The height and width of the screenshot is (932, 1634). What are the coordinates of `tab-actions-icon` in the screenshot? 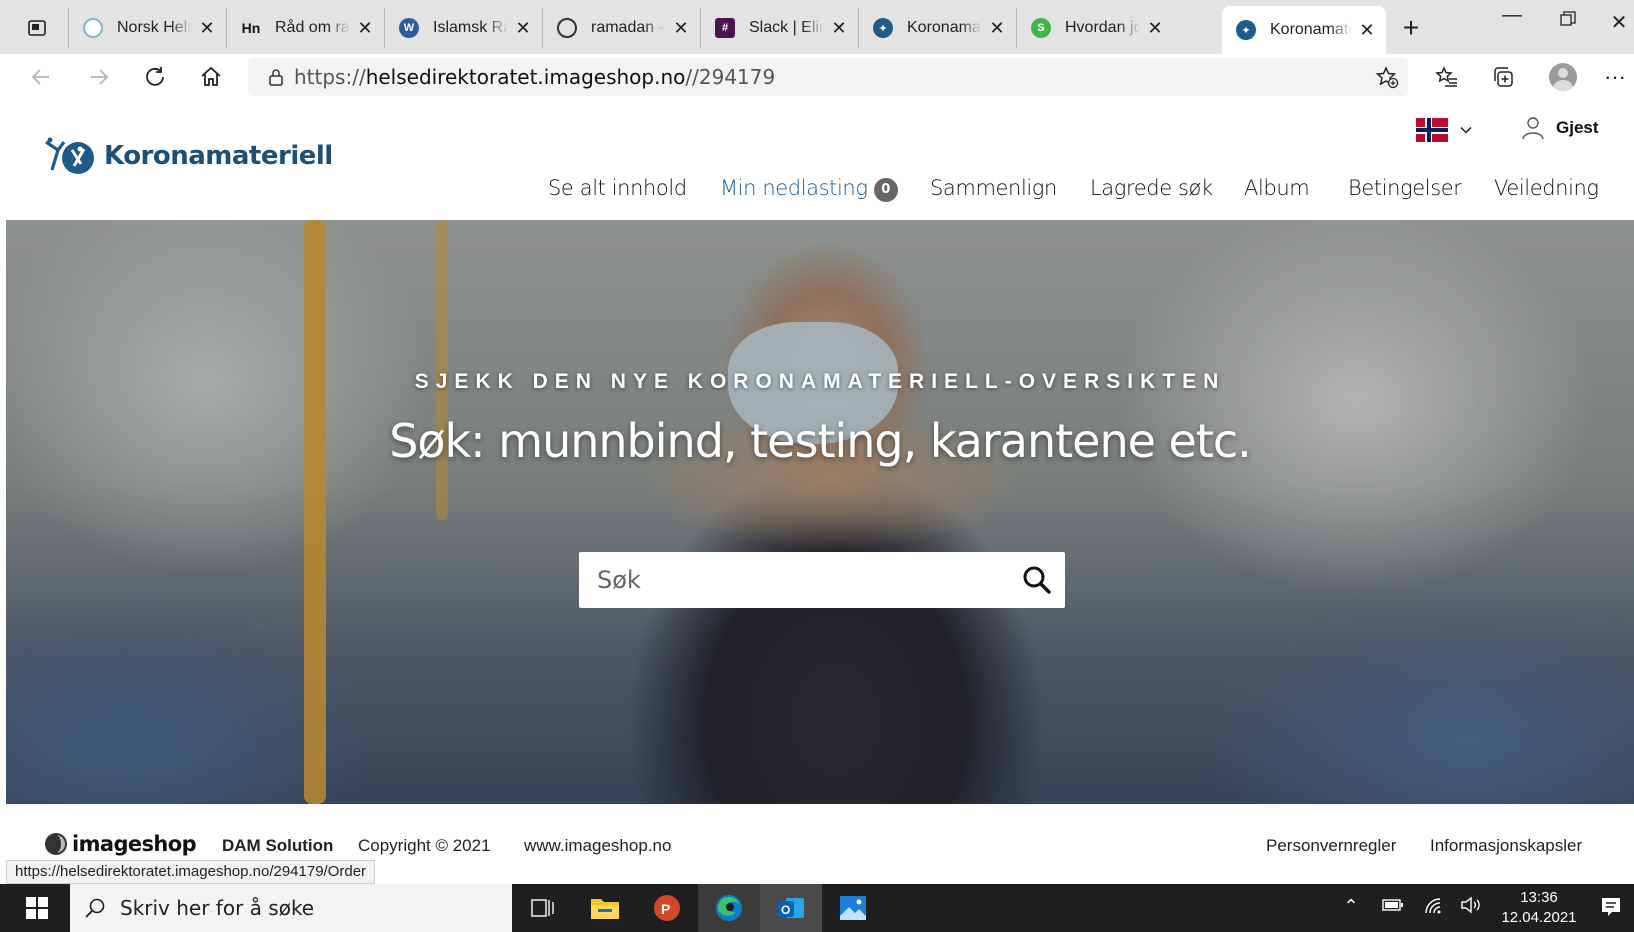 It's located at (37, 28).